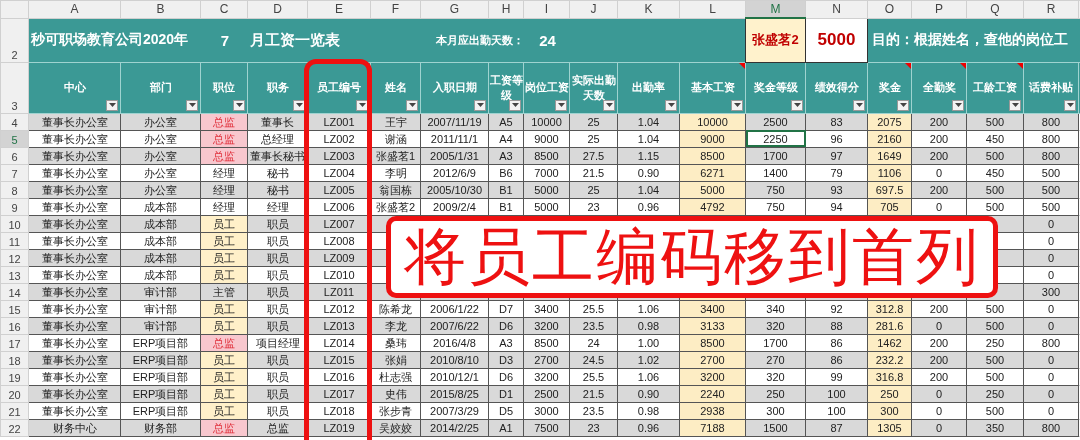 The height and width of the screenshot is (440, 1080). What do you see at coordinates (160, 87) in the screenshot?
I see `column-heading: 部门` at bounding box center [160, 87].